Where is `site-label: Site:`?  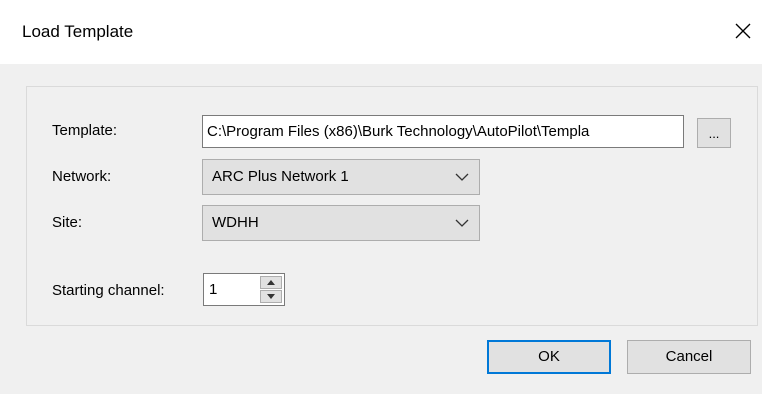
site-label: Site: is located at coordinates (67, 222).